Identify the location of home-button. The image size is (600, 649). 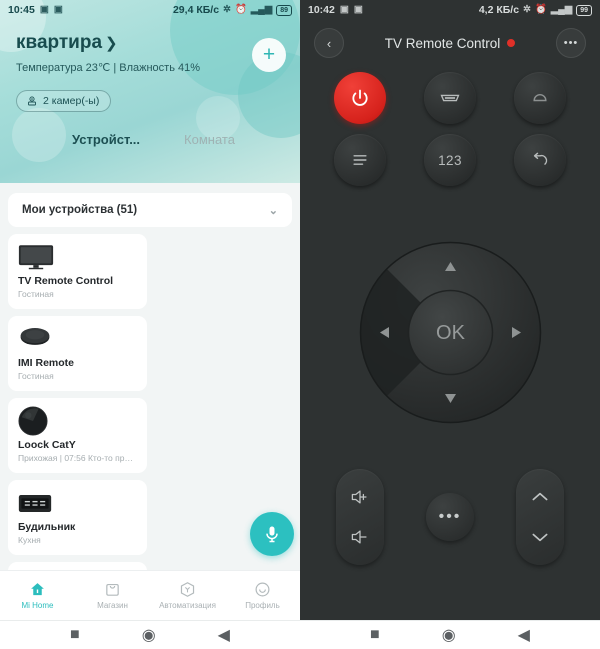
(540, 98).